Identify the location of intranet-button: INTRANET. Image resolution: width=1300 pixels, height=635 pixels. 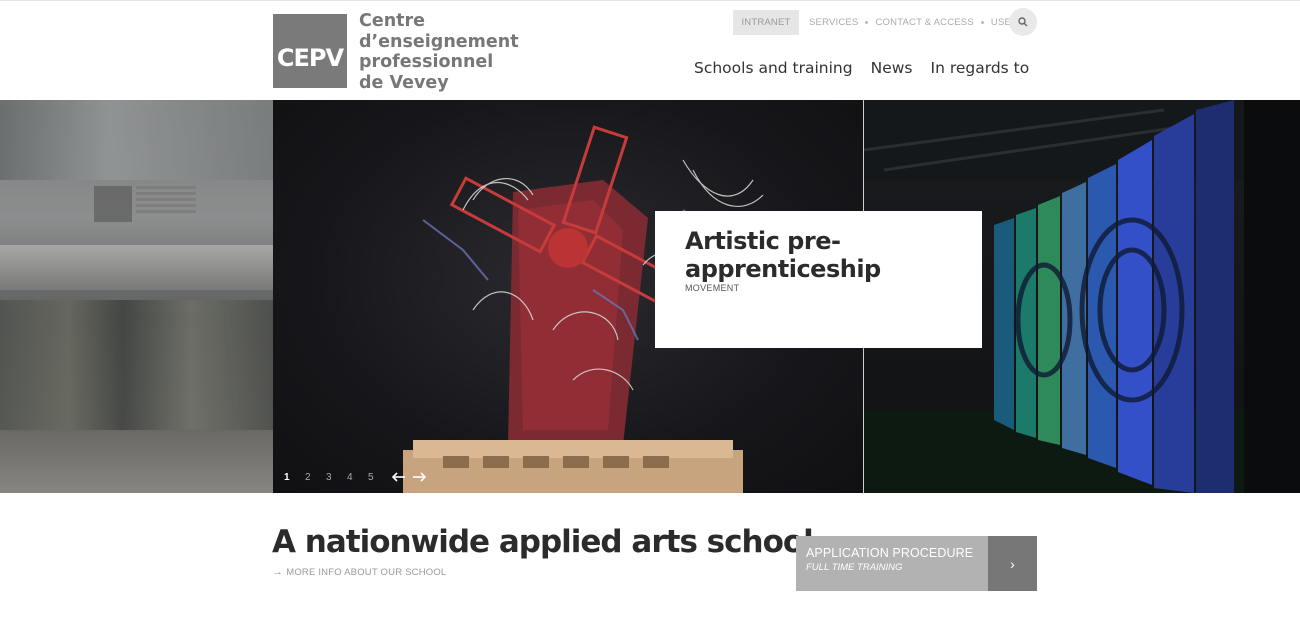
(766, 22).